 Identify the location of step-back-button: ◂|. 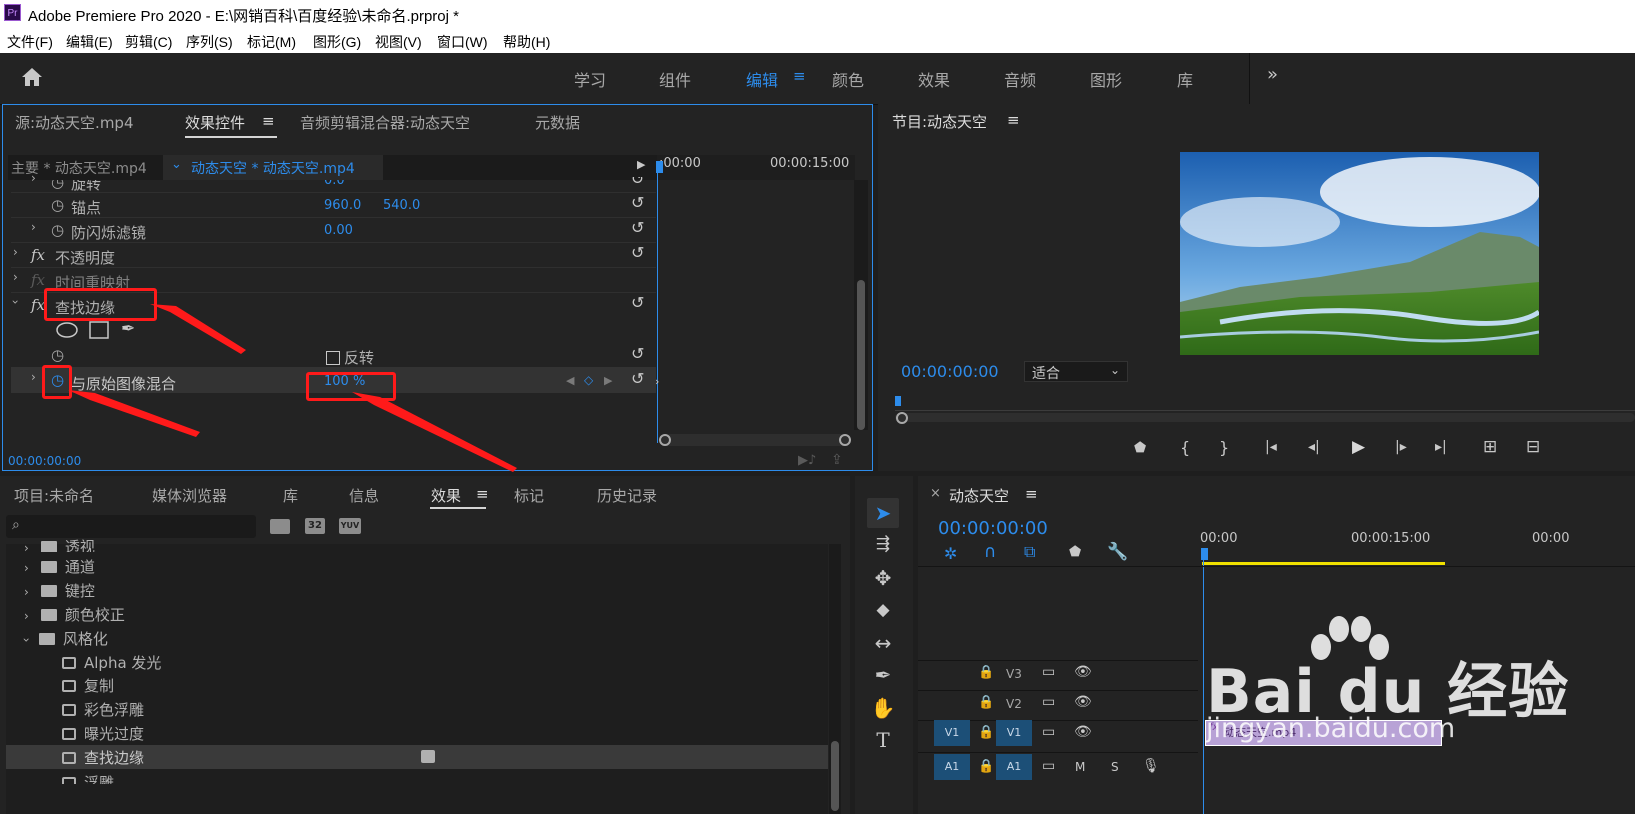
(1314, 447).